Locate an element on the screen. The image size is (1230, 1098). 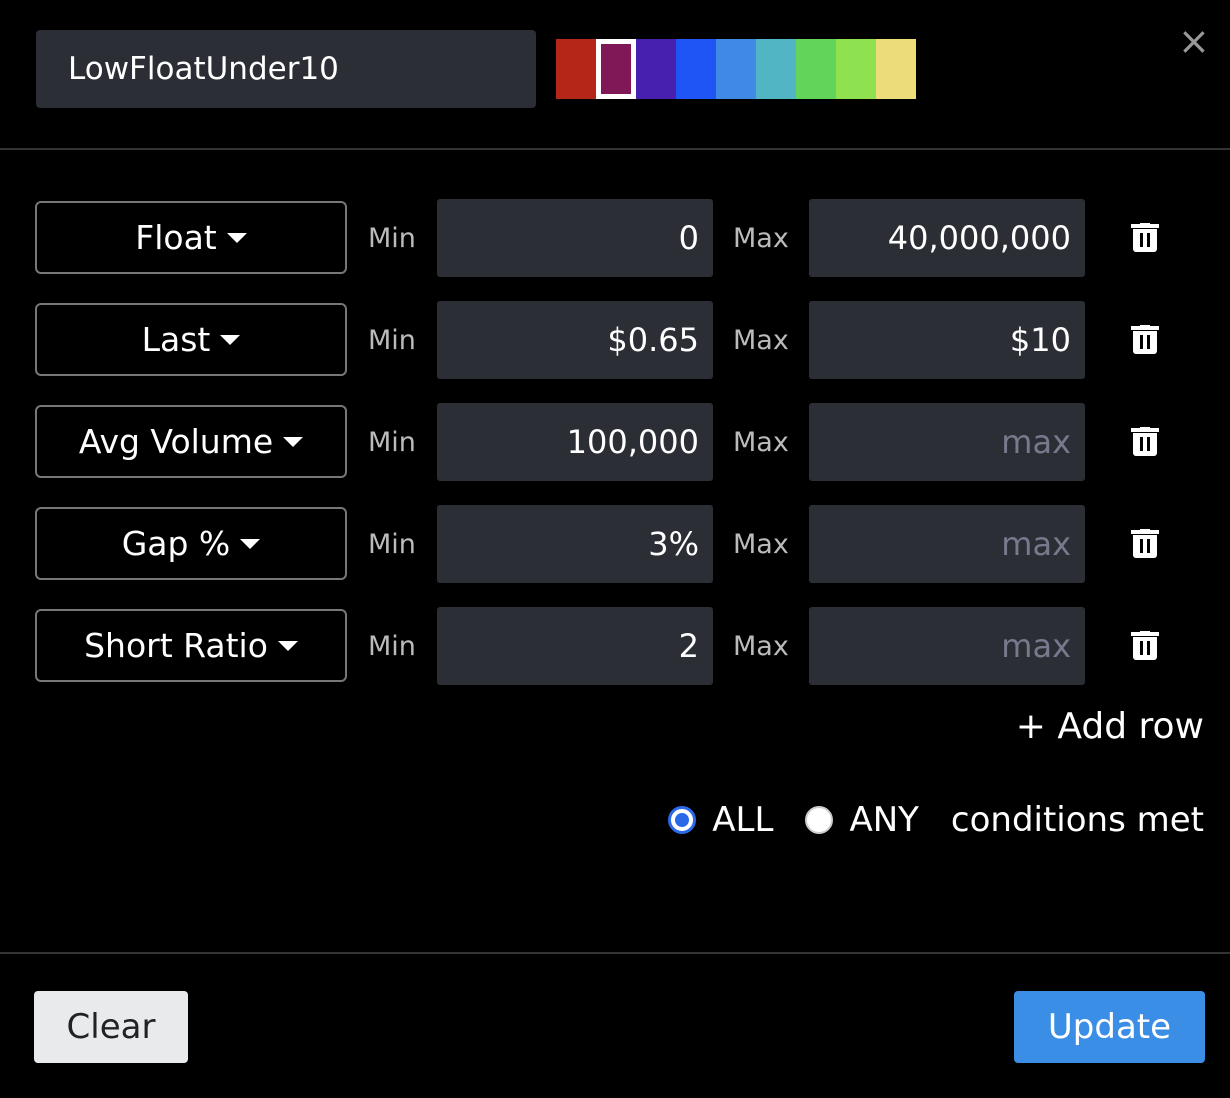
max-input: 40,000,000 is located at coordinates (947, 238).